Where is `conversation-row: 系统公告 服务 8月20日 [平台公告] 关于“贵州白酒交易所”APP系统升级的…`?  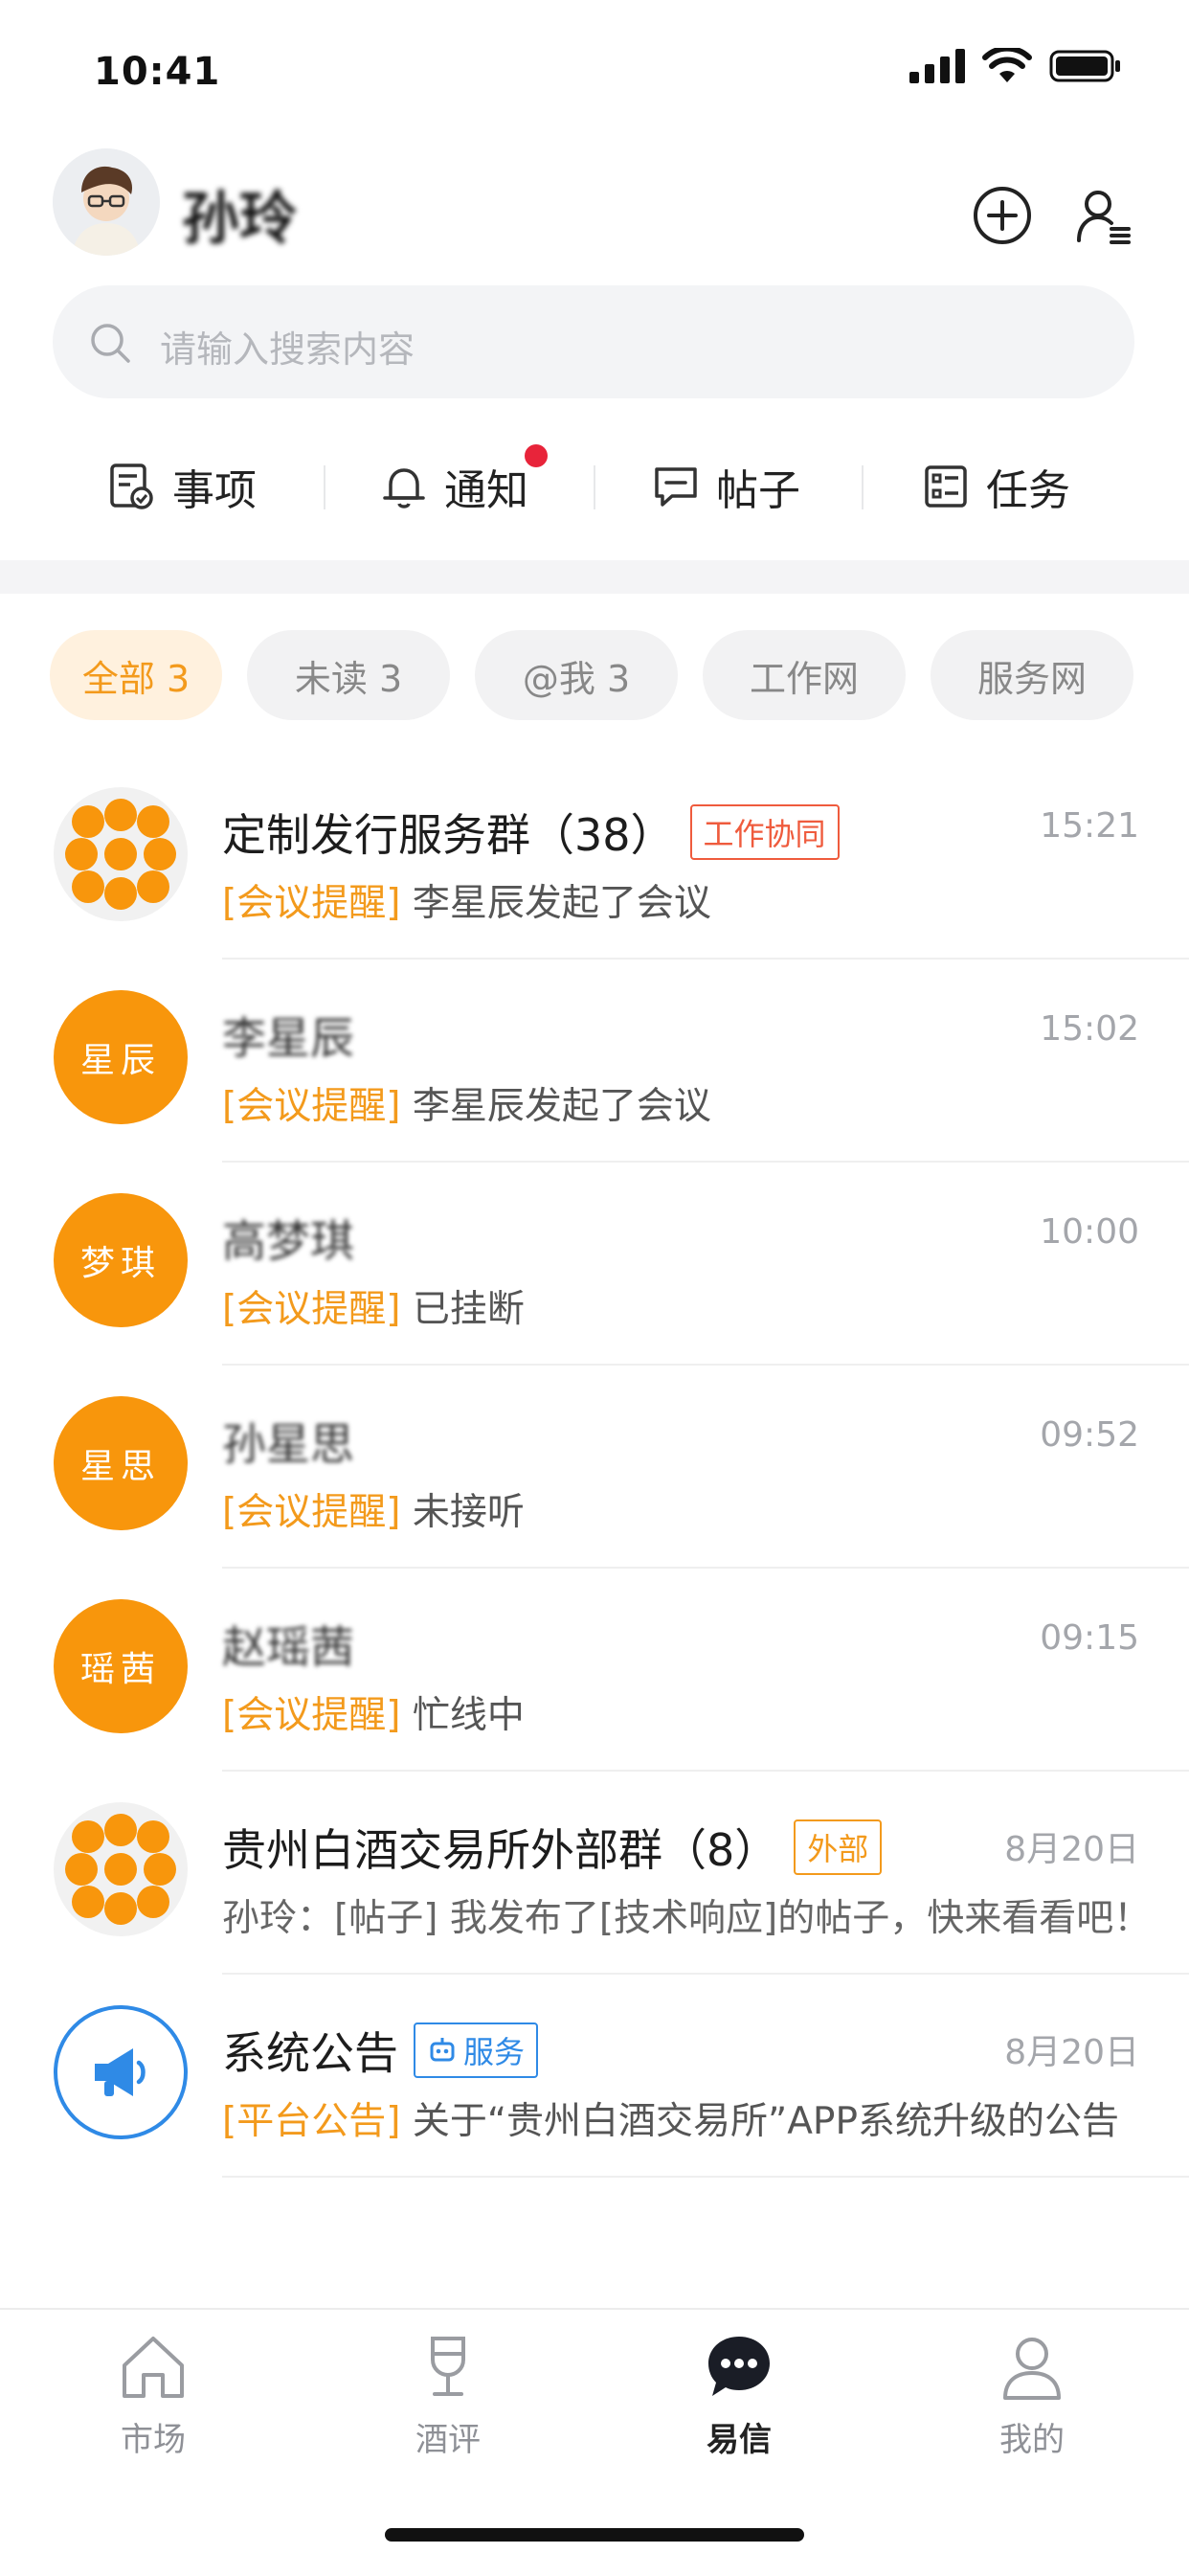
conversation-row: 系统公告 服务 8月20日 [平台公告] 关于“贵州白酒交易所”APP系统升级的… is located at coordinates (594, 2076).